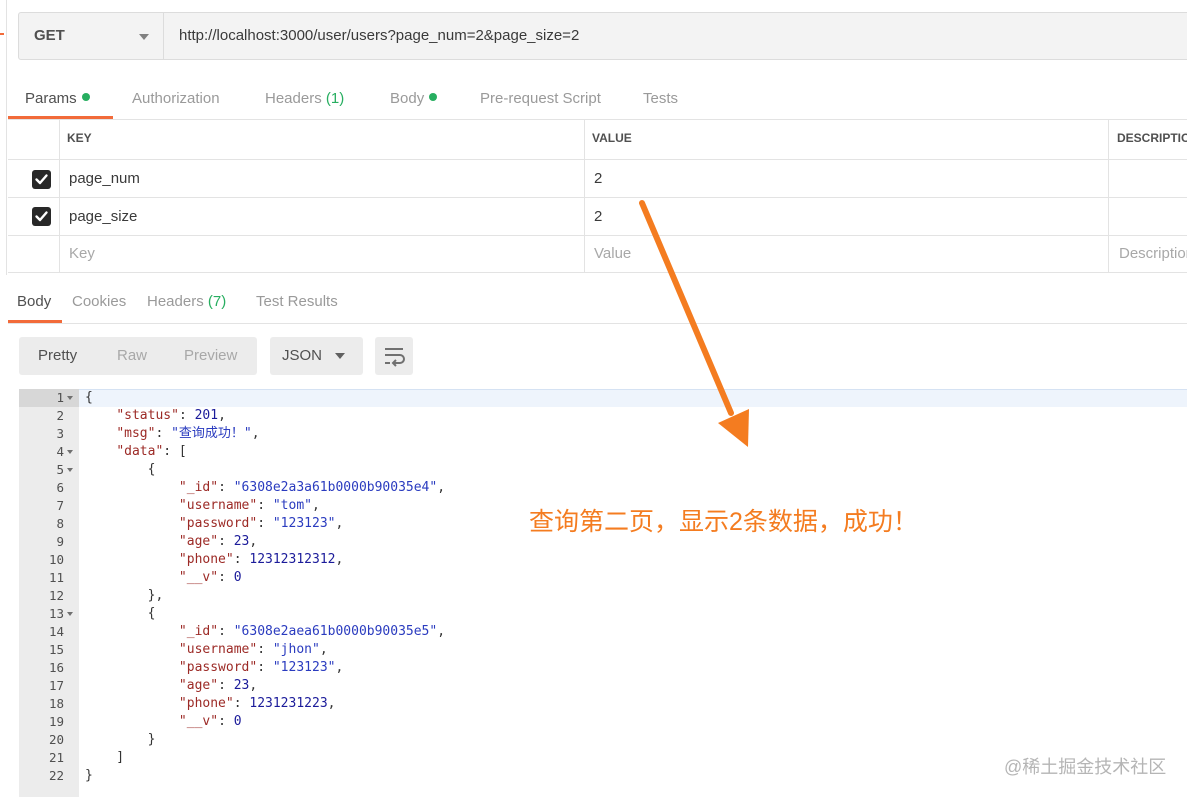 This screenshot has height=797, width=1187. I want to click on tab-authorization-label: Authorization, so click(176, 98).